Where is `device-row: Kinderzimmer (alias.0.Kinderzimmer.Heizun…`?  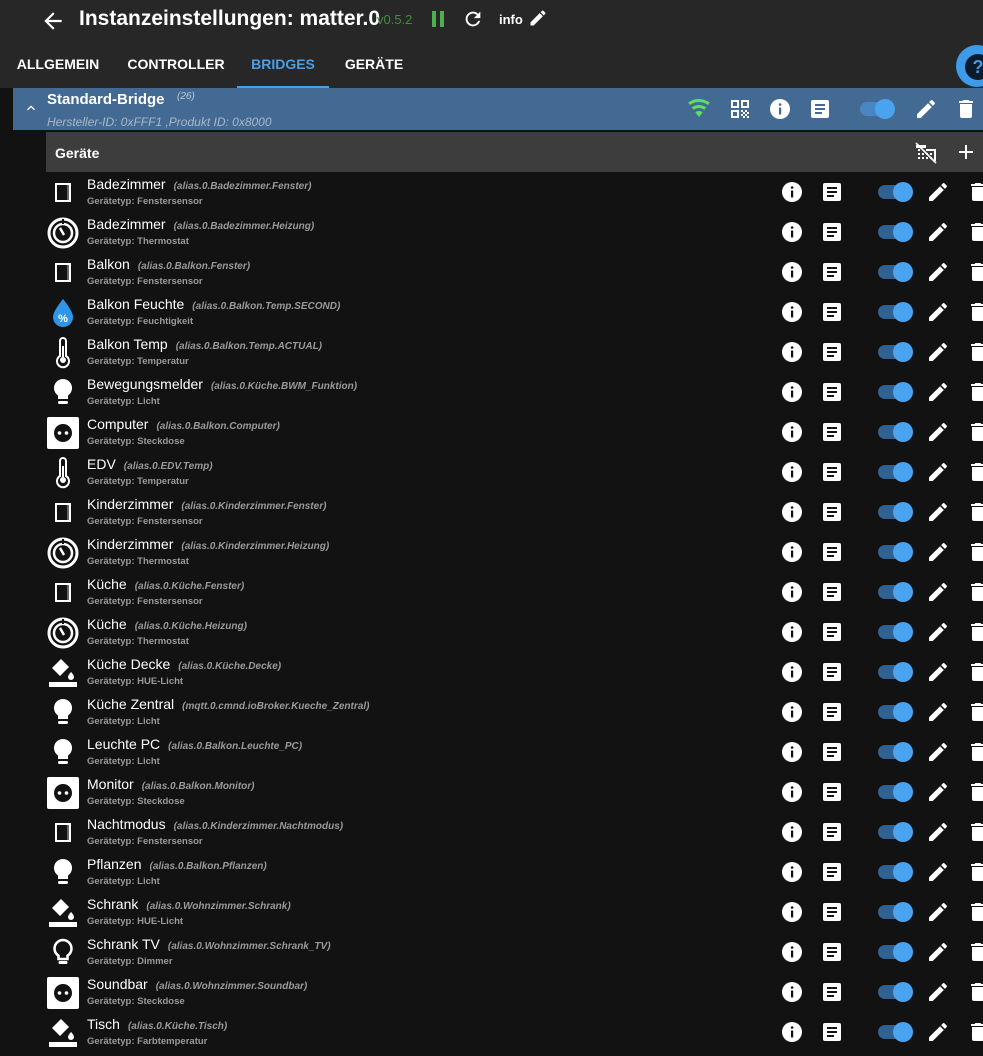
device-row: Kinderzimmer (alias.0.Kinderzimmer.Heizun… is located at coordinates (514, 552).